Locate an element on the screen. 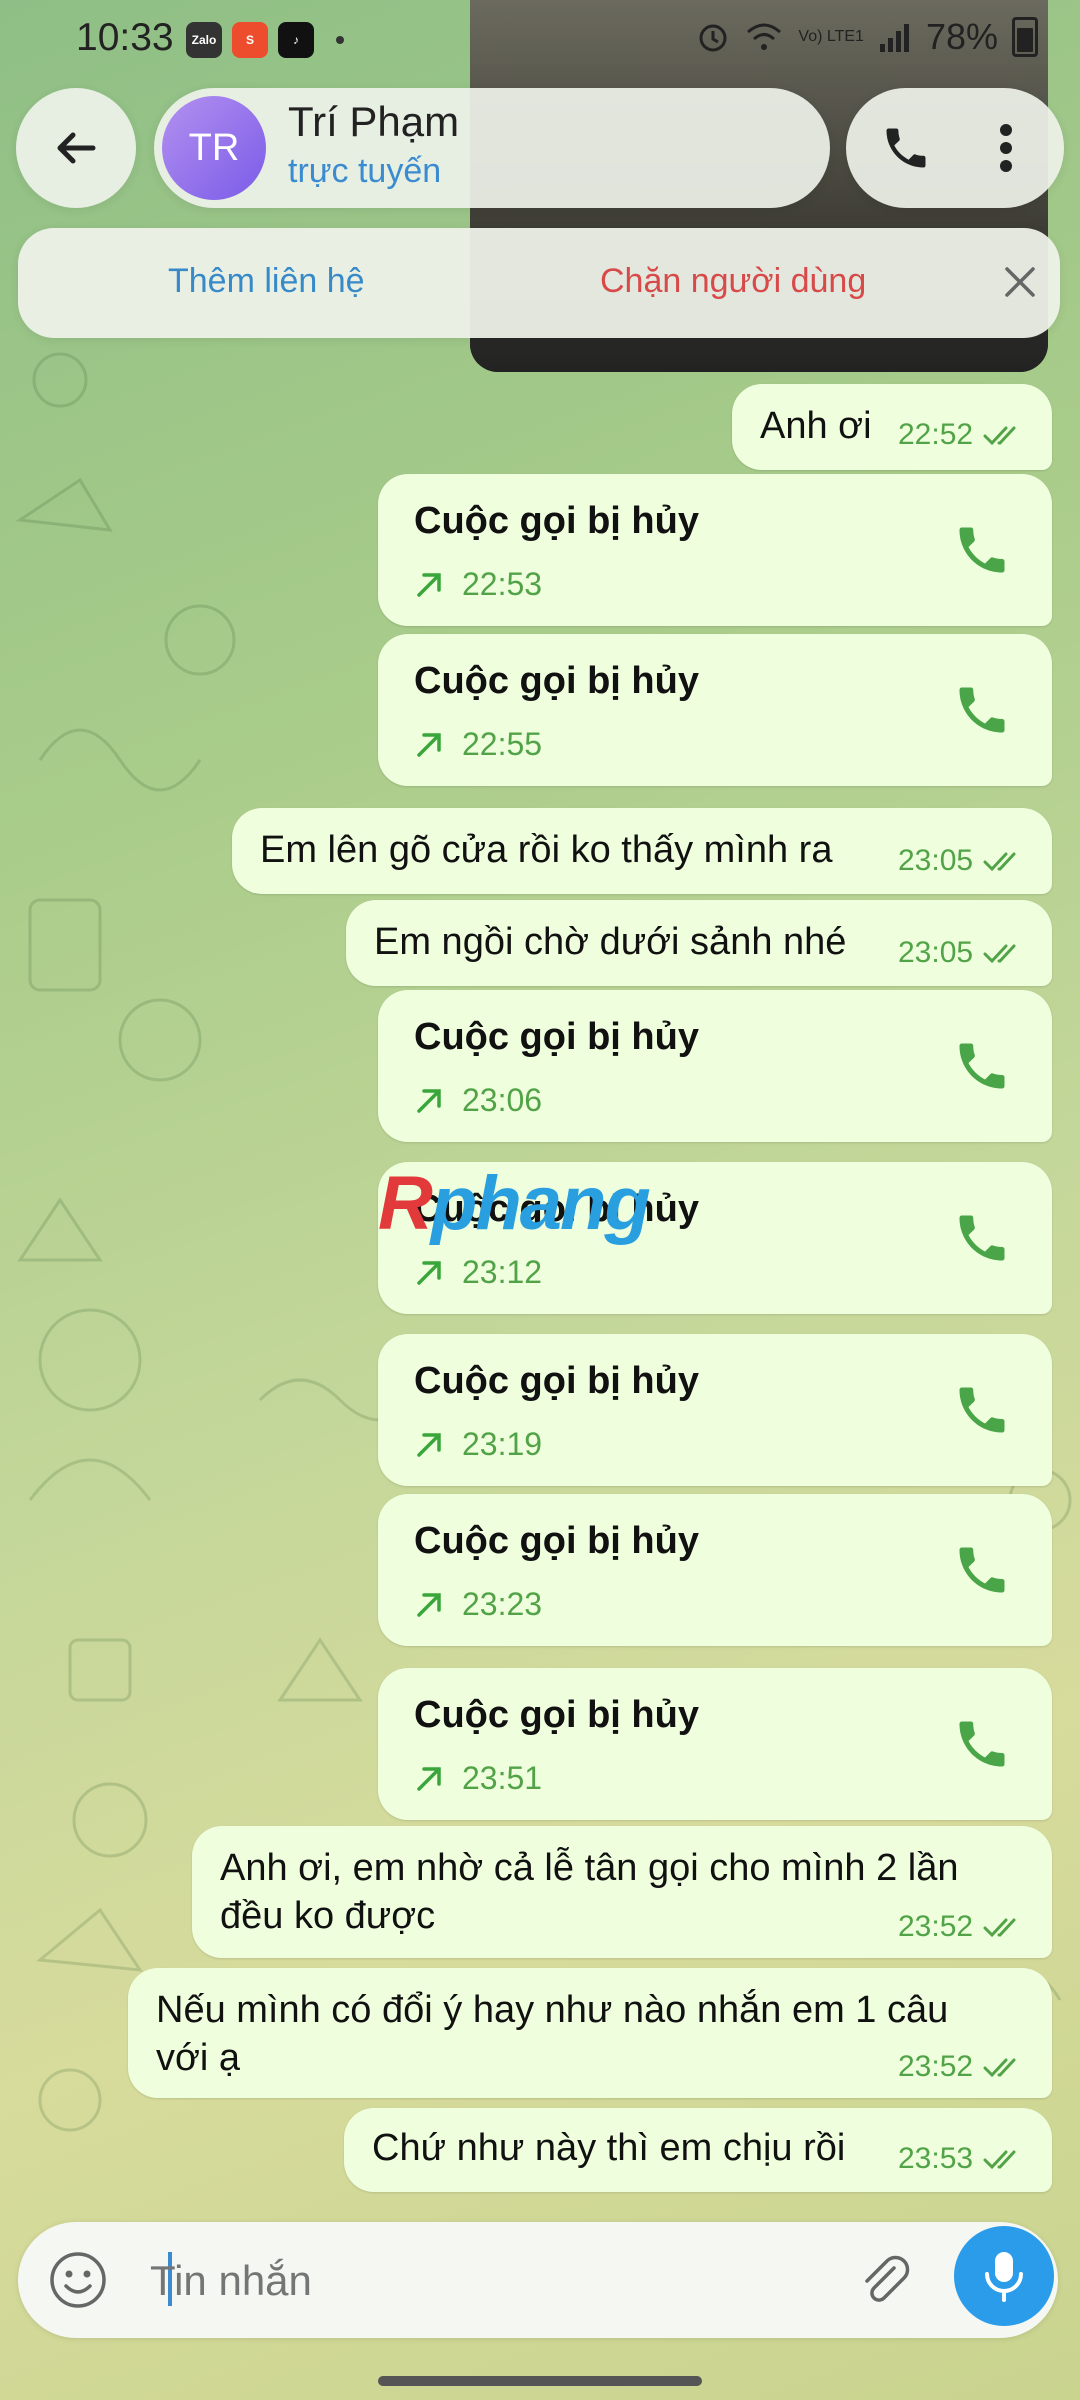 This screenshot has height=2400, width=1080. call-meta: 23:23 is located at coordinates (478, 1604).